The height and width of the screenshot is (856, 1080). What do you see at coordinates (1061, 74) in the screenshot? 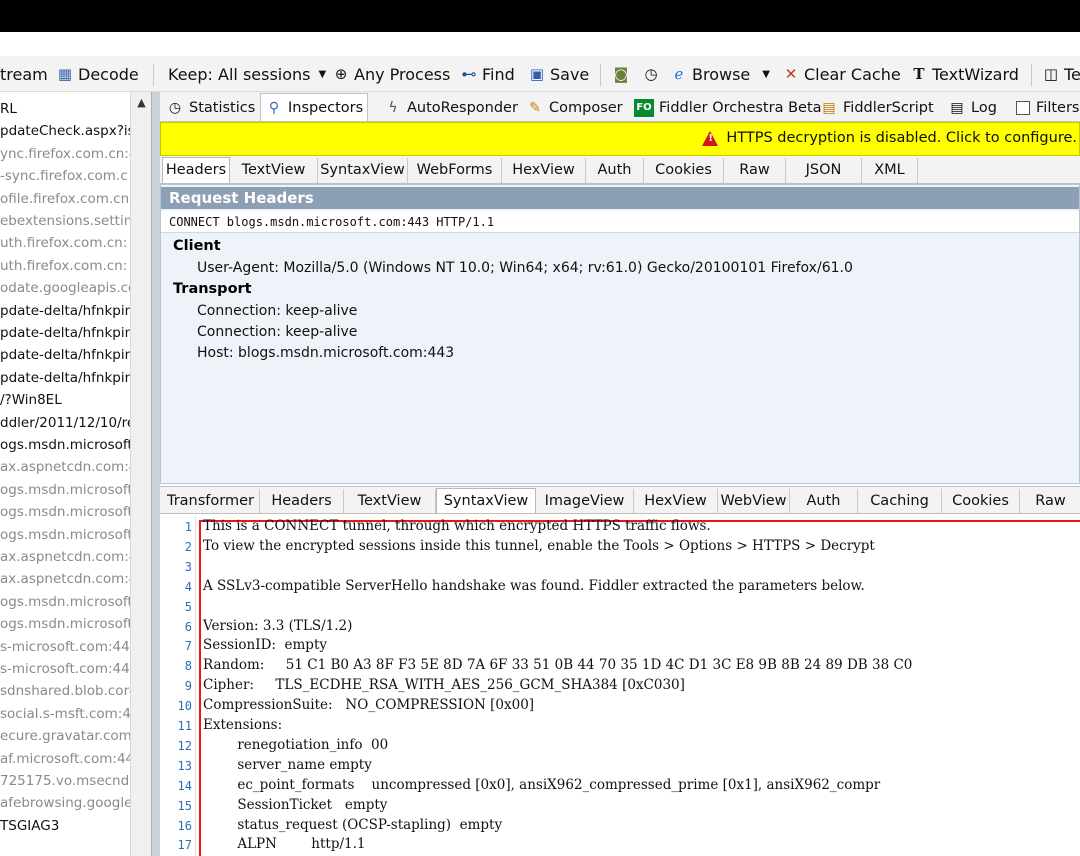
I see `tearoff-button: ◫ Te` at bounding box center [1061, 74].